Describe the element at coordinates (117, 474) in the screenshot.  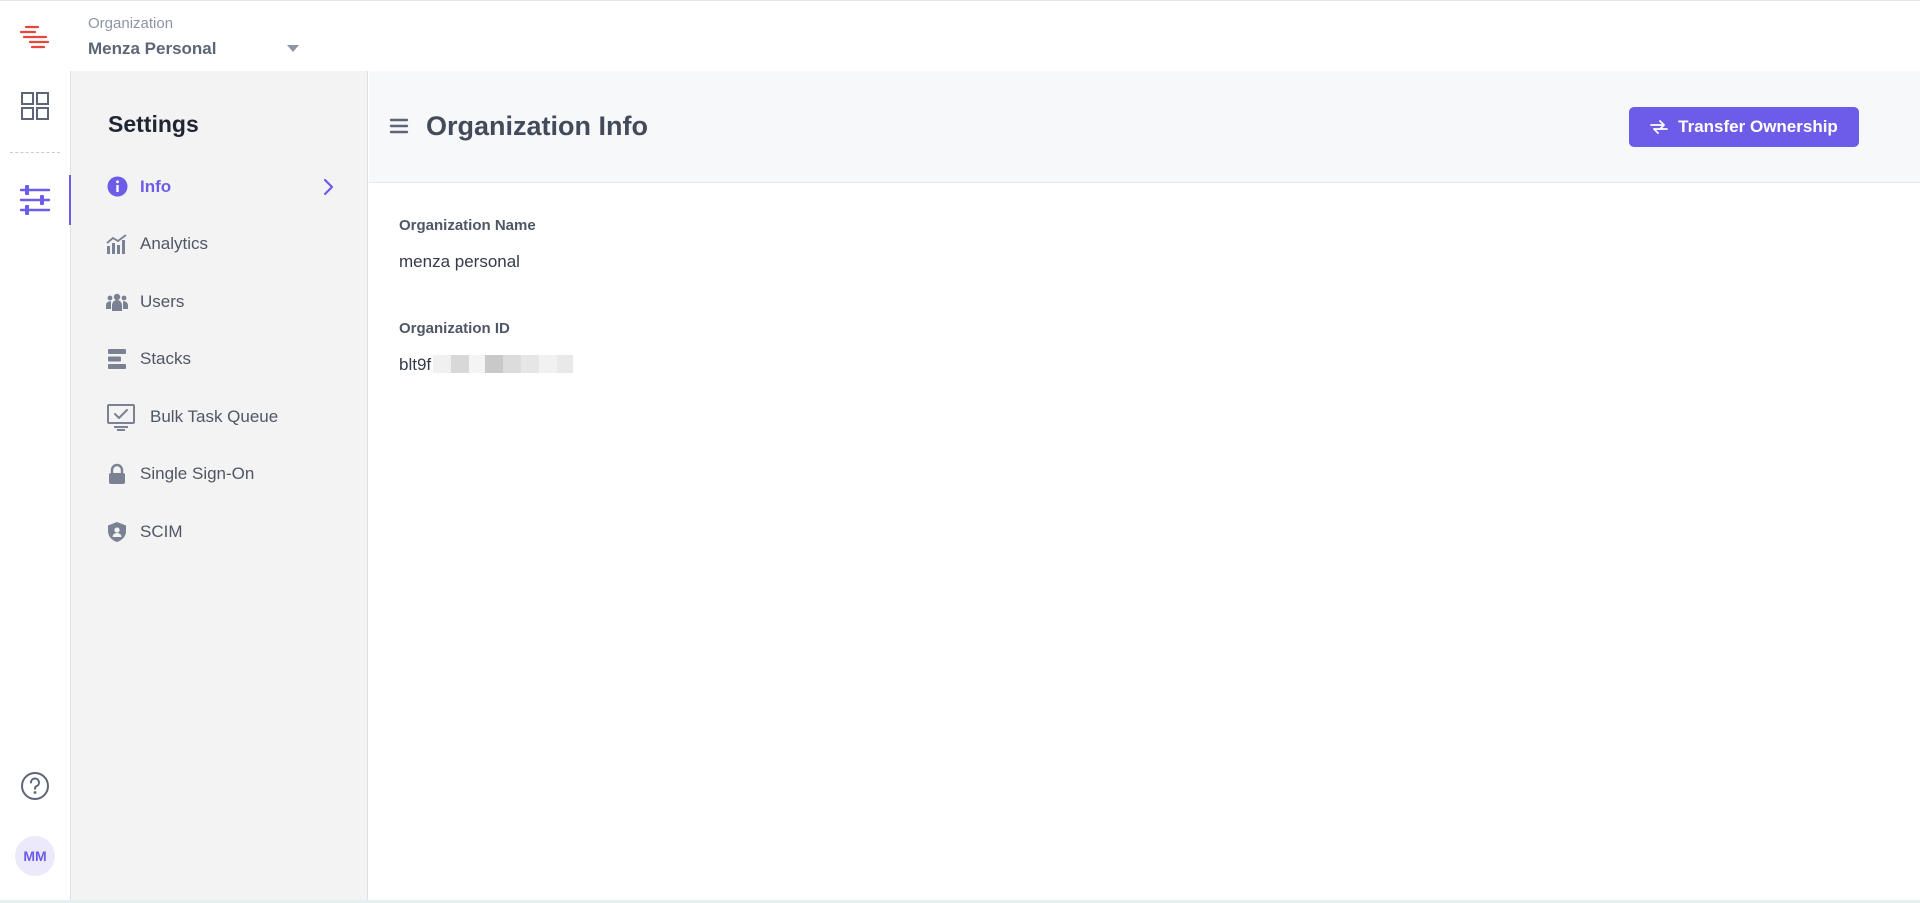
I see `lock-icon` at that location.